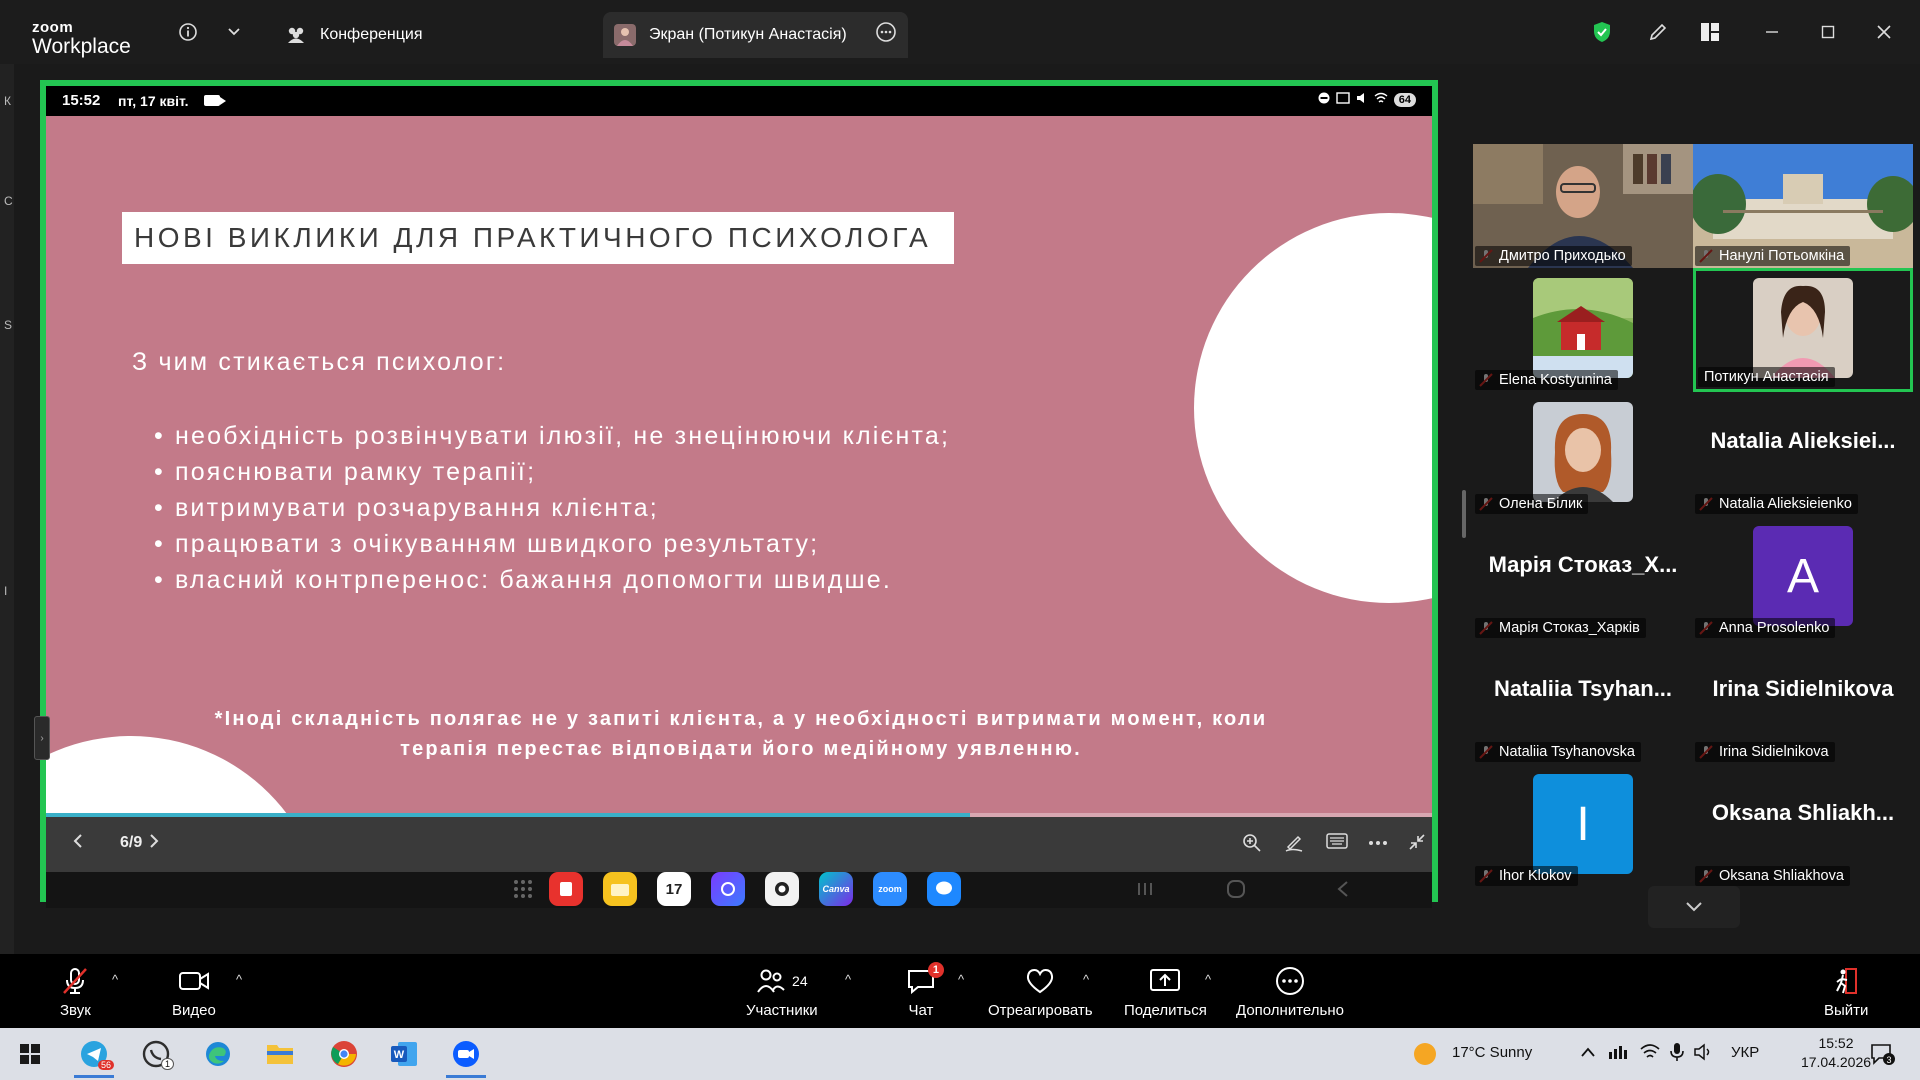  I want to click on chat-options-caret: ^, so click(961, 979).